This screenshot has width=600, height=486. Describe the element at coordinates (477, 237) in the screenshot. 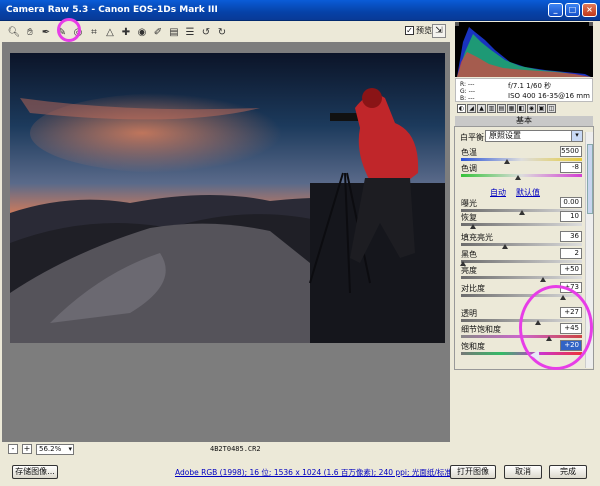

I see `slider-label: 填充亮光` at that location.